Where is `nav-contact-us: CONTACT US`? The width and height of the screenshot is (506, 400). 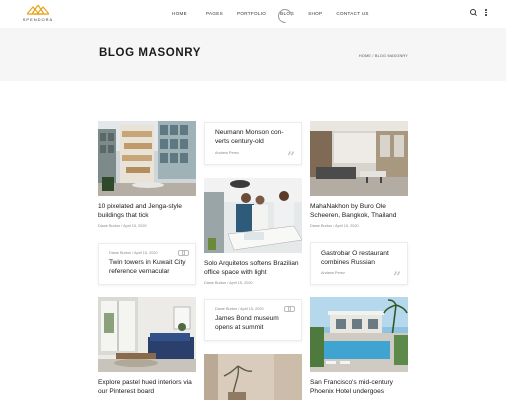
nav-contact-us: CONTACT US is located at coordinates (352, 14).